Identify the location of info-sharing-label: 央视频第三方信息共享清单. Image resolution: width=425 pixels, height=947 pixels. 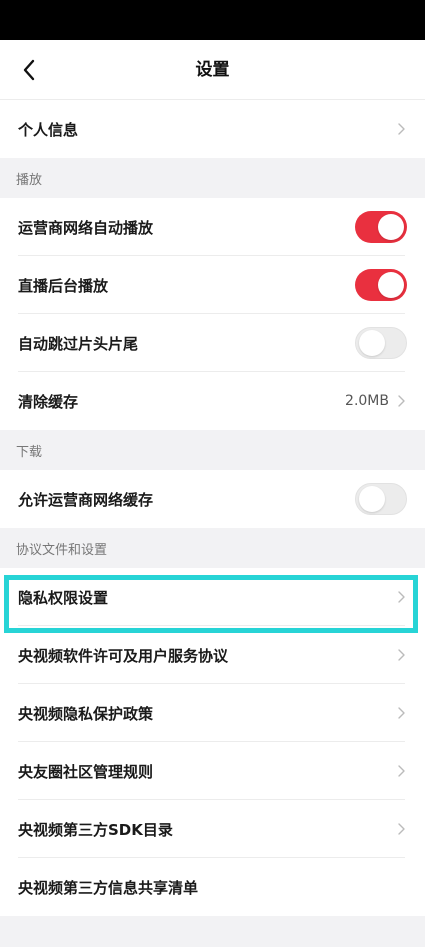
(108, 887).